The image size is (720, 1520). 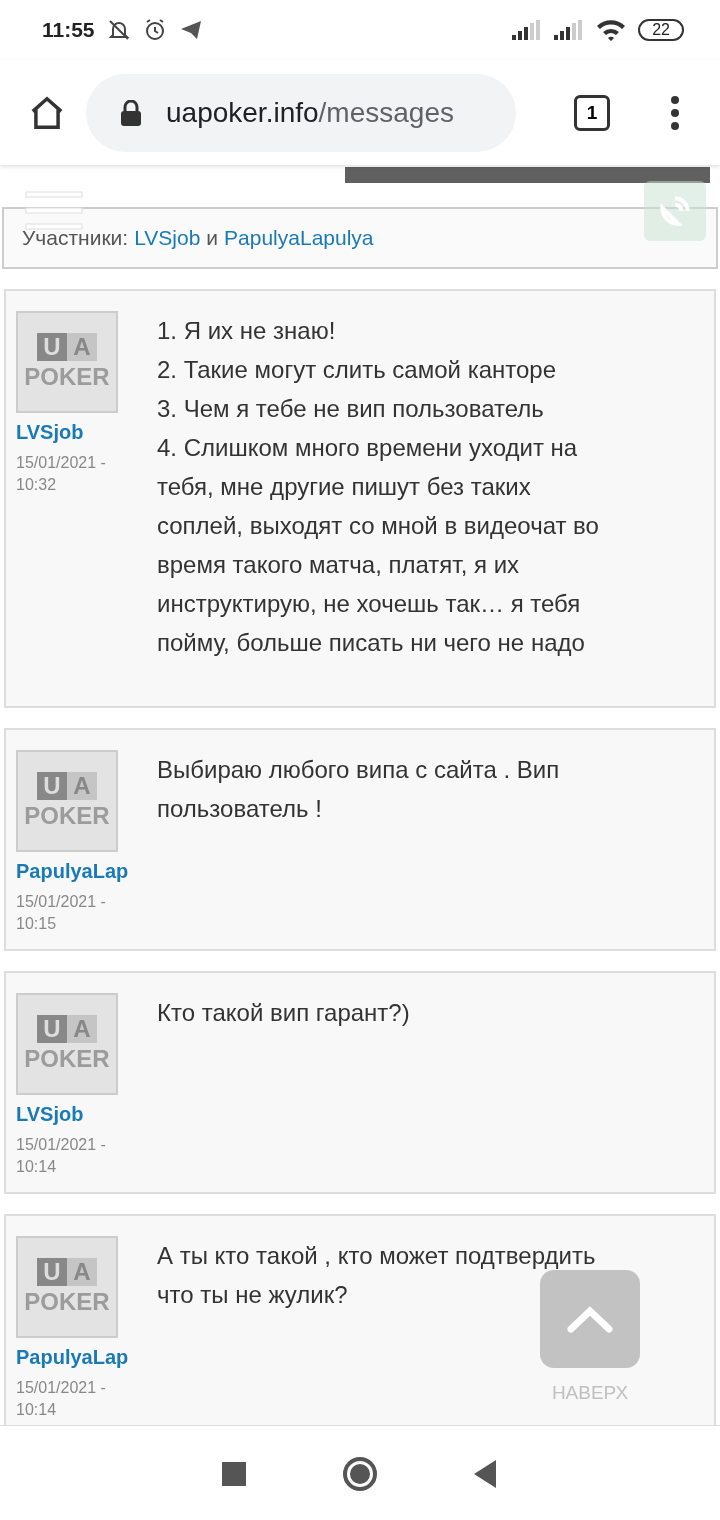 I want to click on message-text: 2. Такие могут слить самой канторе, so click(x=357, y=370).